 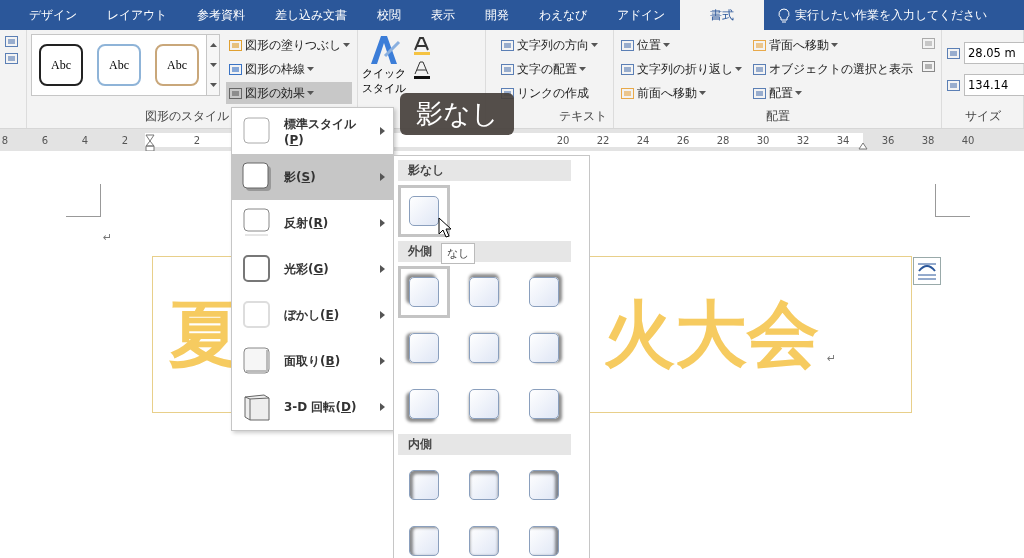 I want to click on group-label: テキスト, so click(x=583, y=116).